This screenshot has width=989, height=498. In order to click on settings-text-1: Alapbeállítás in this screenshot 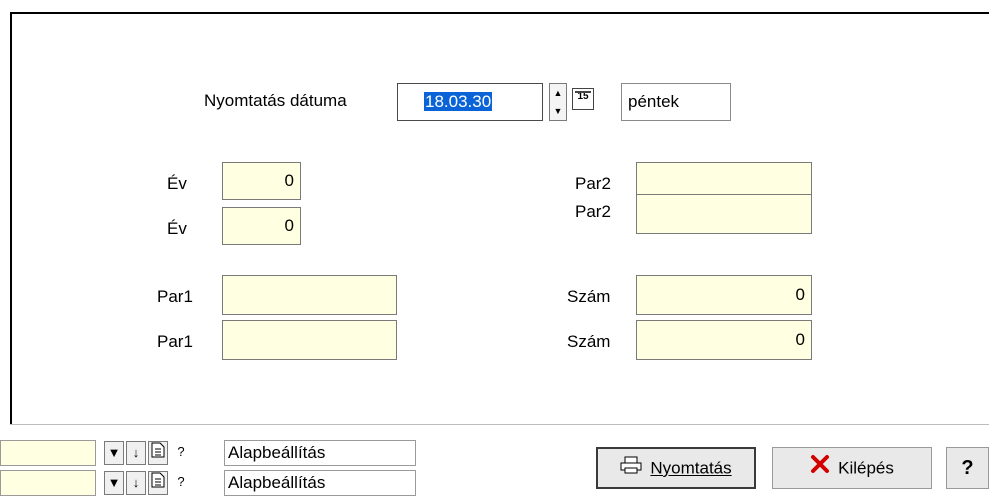, I will do `click(320, 453)`.